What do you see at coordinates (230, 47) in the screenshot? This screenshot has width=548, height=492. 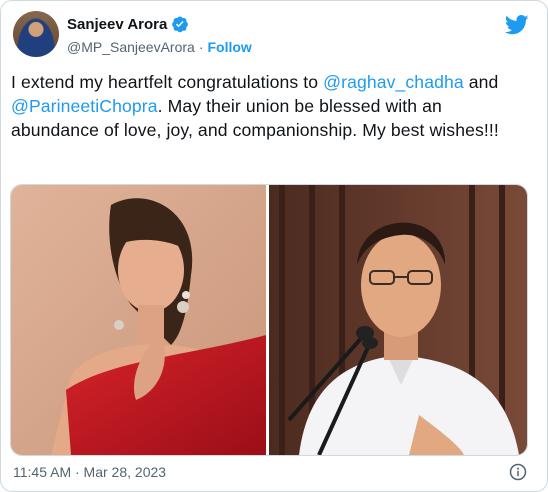 I see `follow-button: Follow` at bounding box center [230, 47].